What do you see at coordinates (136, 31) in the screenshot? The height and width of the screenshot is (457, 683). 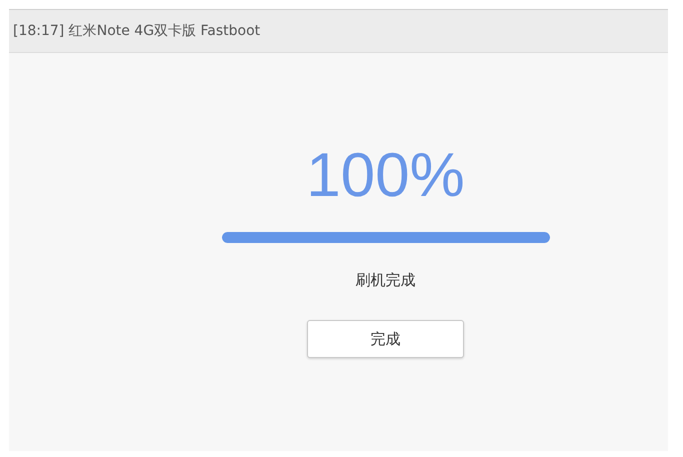 I see `window-title: [18:17] 红米Note 4G双卡版 Fastboot` at bounding box center [136, 31].